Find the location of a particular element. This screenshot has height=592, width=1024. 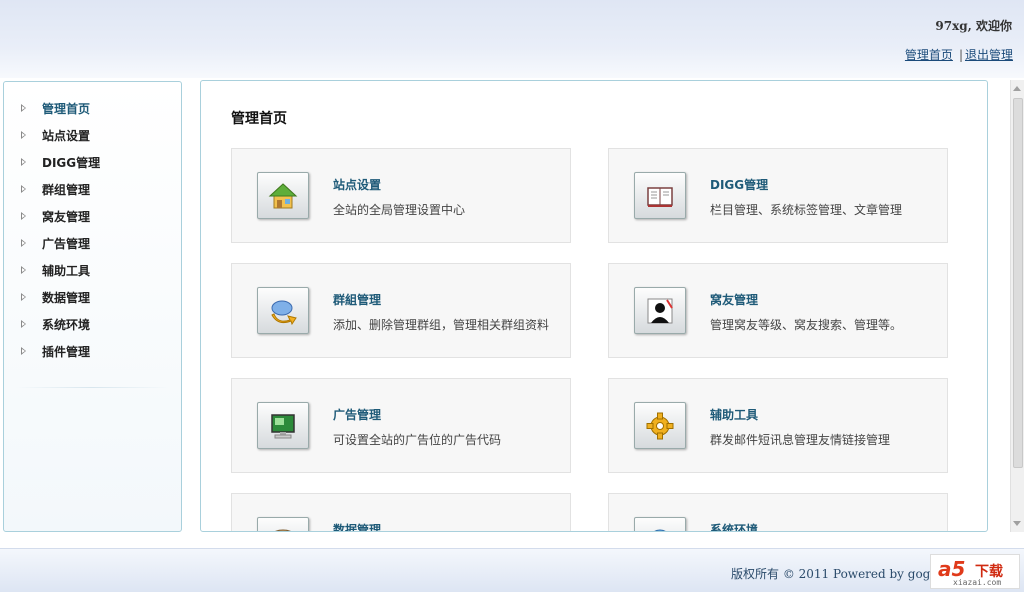

card-digg: DIGG管理 栏目管理、系统标签管理、文章管理 is located at coordinates (778, 195).